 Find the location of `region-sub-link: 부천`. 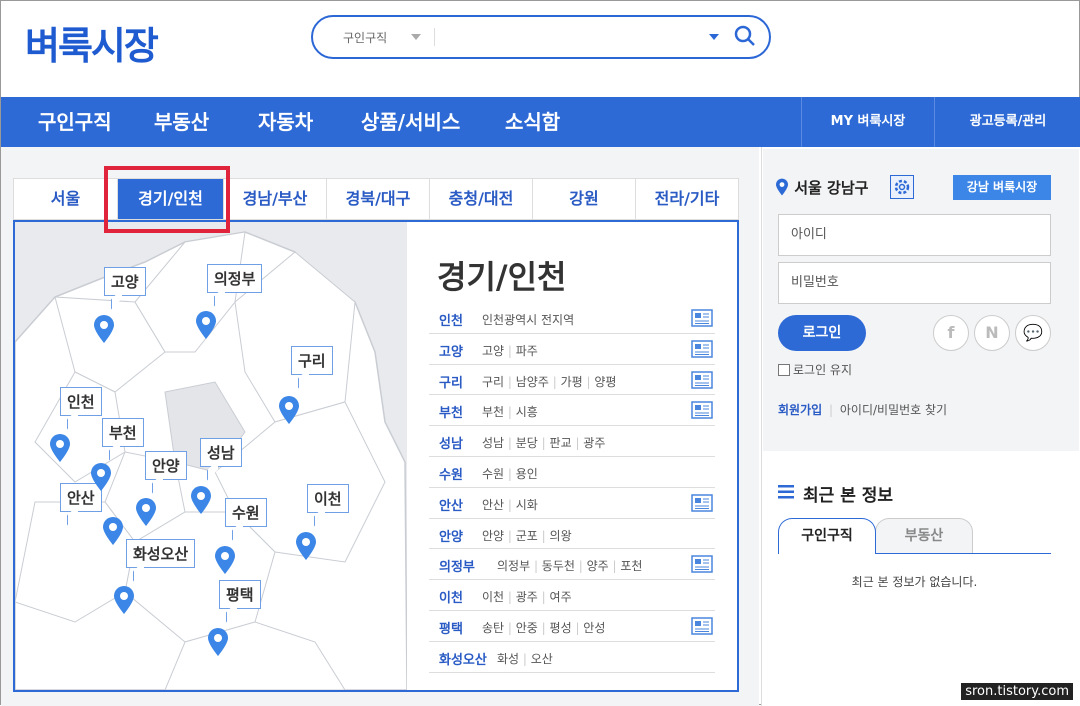

region-sub-link: 부천 is located at coordinates (493, 412).